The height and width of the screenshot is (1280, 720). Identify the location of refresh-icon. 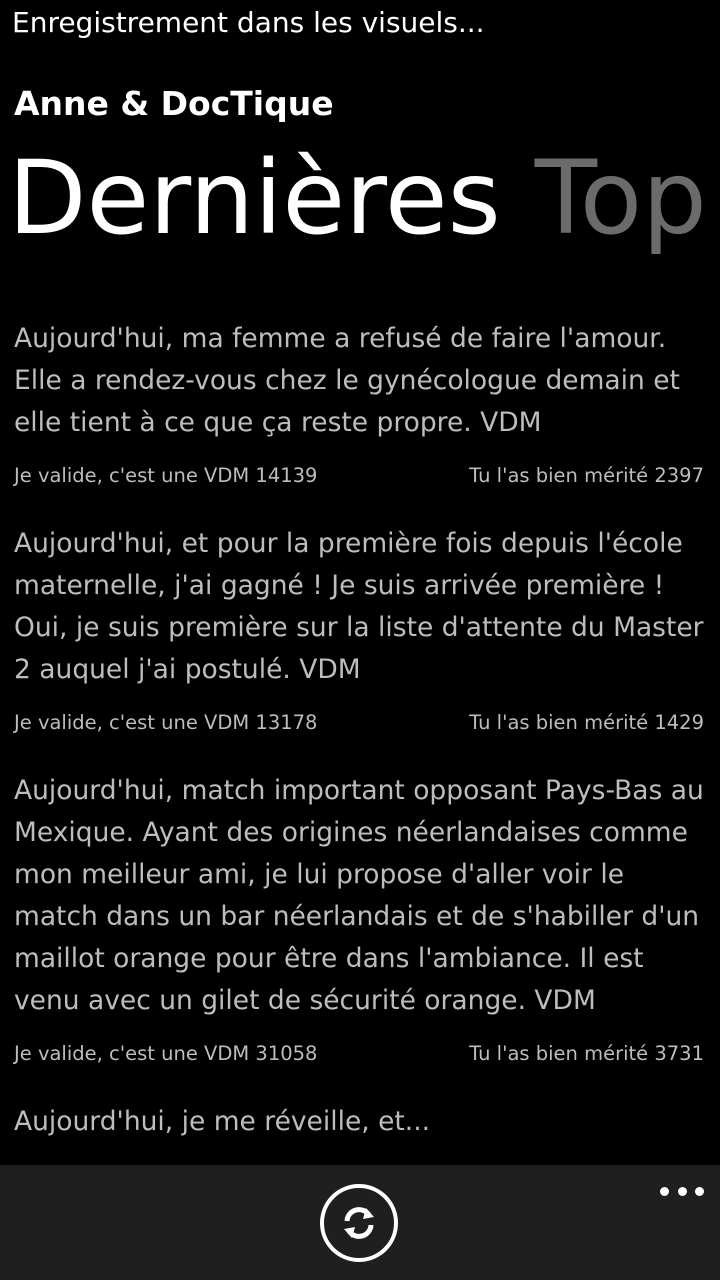
(359, 1223).